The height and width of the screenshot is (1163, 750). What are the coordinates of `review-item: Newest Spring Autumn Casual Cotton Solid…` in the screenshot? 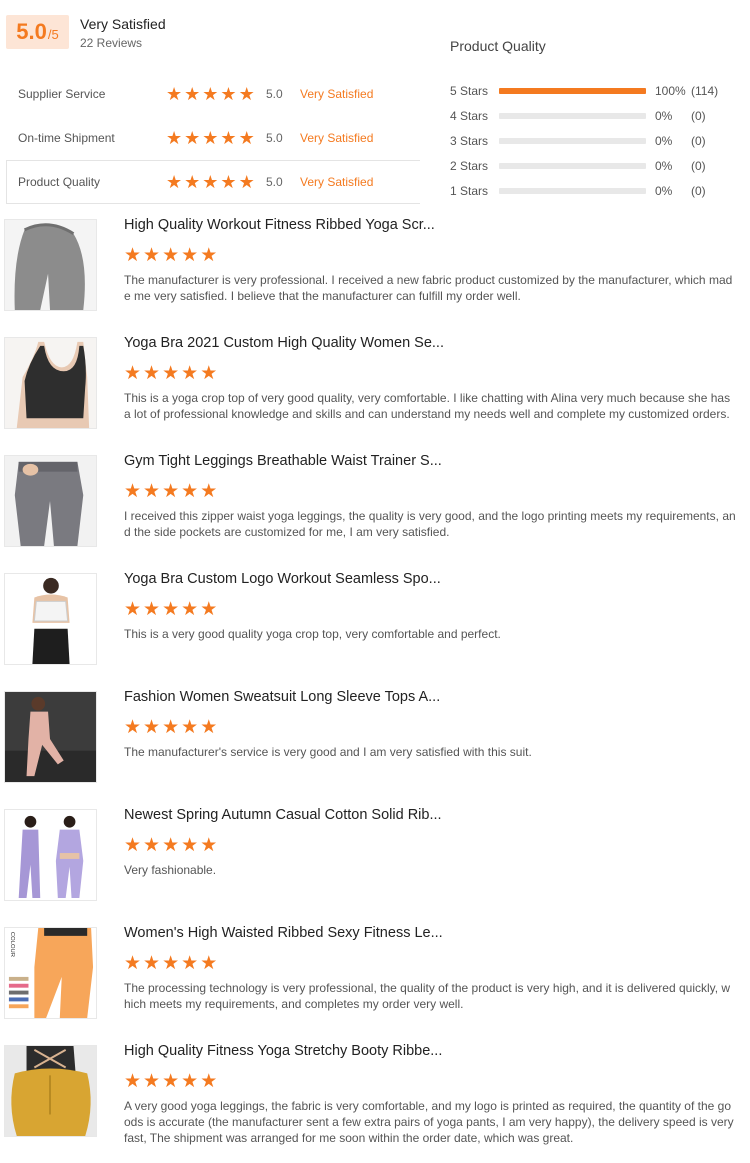 It's located at (375, 867).